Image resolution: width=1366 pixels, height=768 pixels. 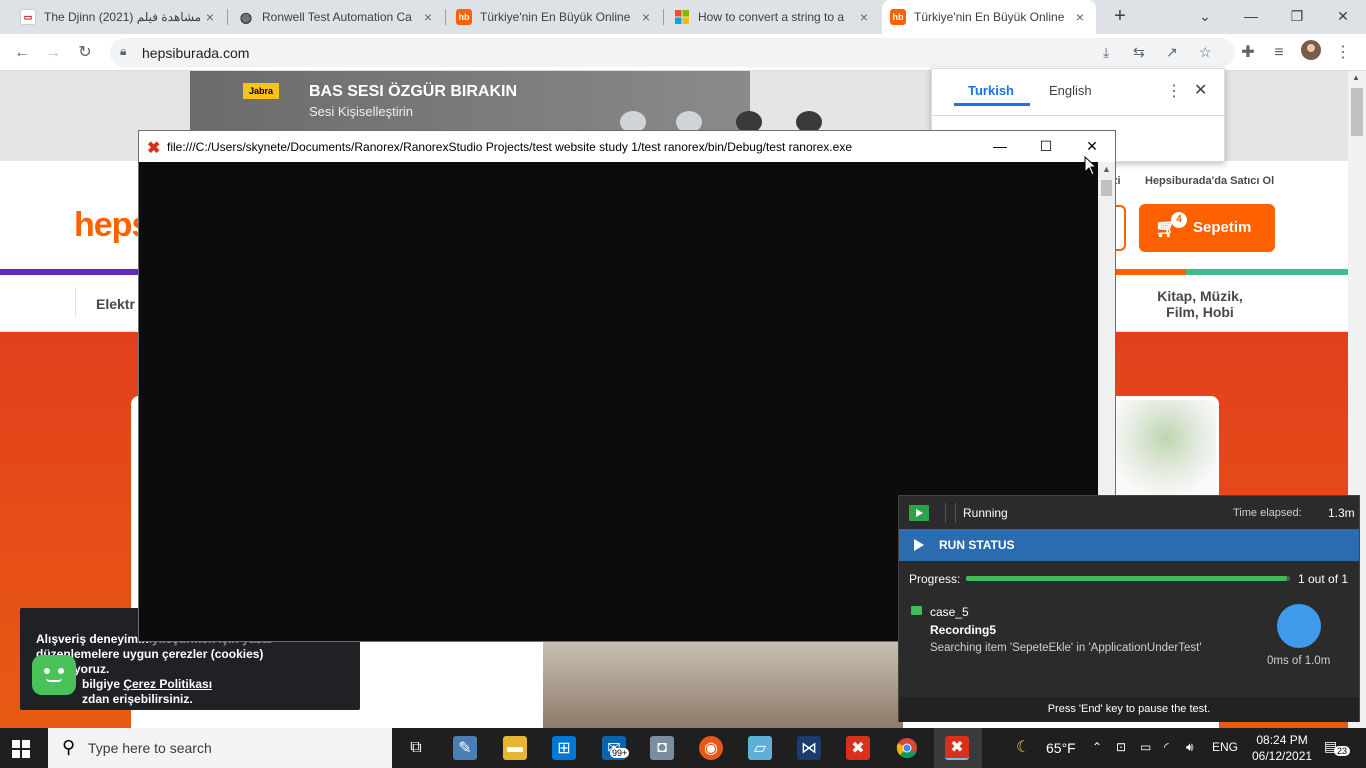 I want to click on ranorex-runner-icon: ✖, so click(x=957, y=748).